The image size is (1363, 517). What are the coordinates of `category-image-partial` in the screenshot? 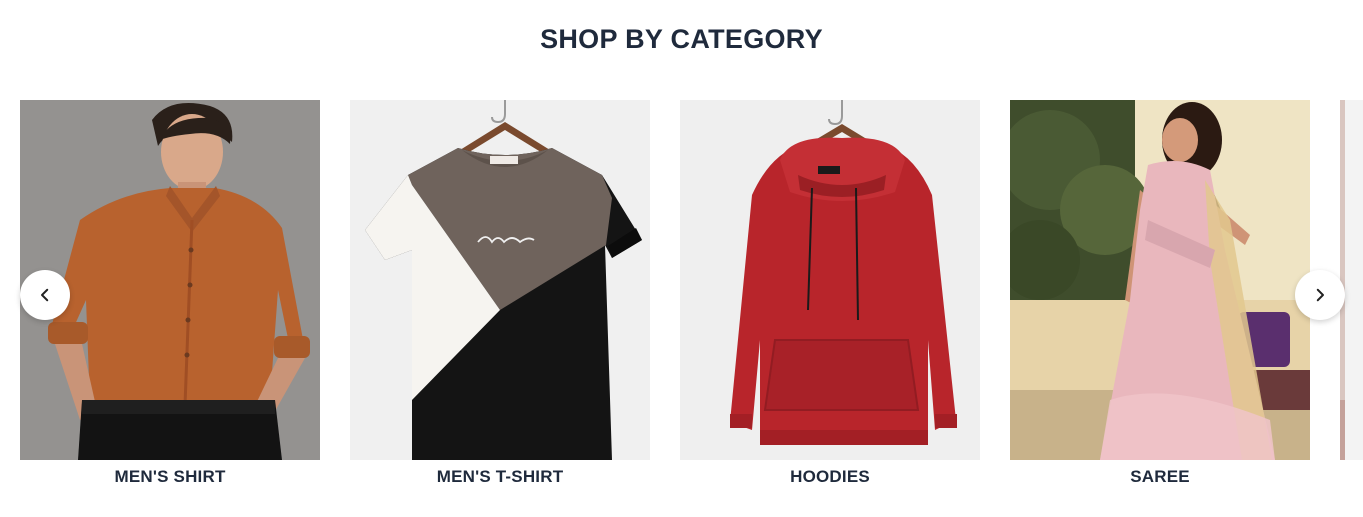 It's located at (1351, 280).